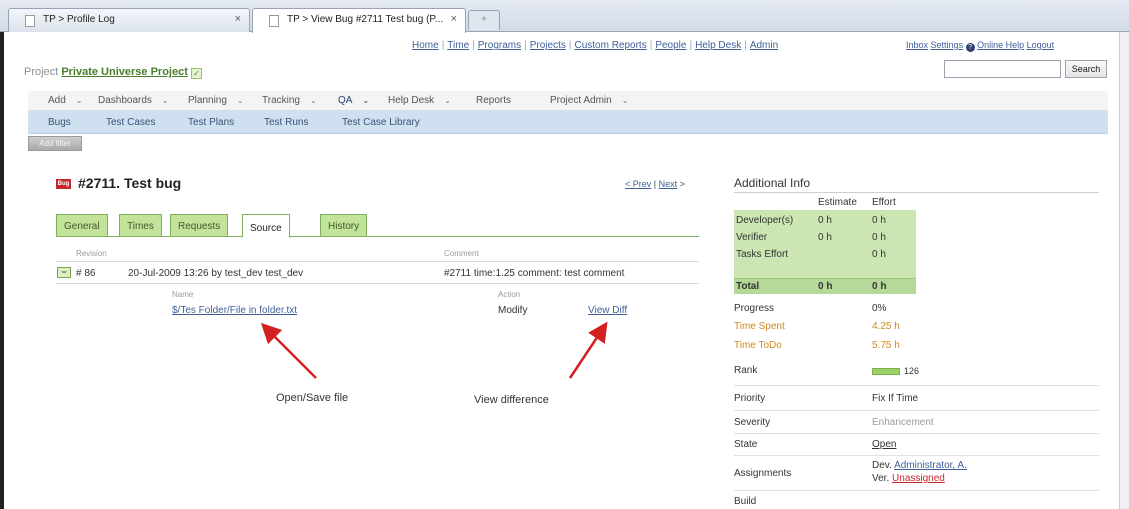 This screenshot has height=509, width=1129. What do you see at coordinates (353, 100) in the screenshot?
I see `menu-qa: QA ⌄` at bounding box center [353, 100].